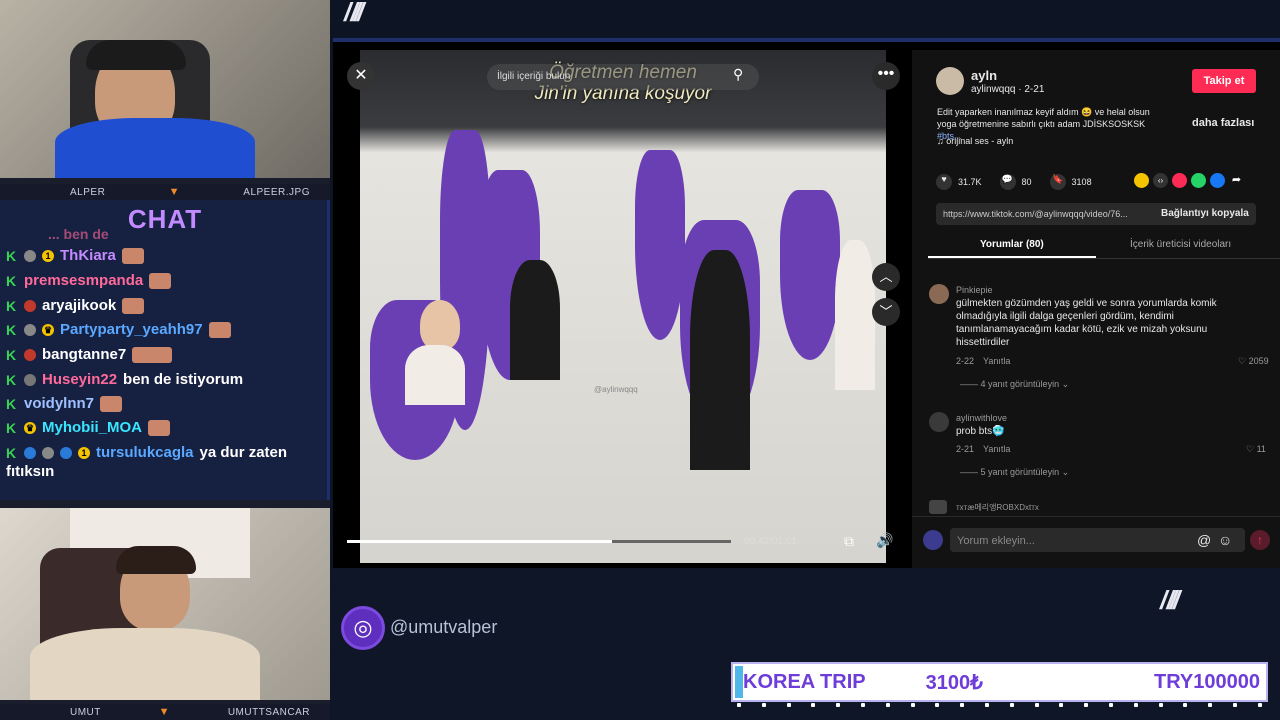  I want to click on chat-message: K ♛ Partyparty_yeahh97, so click(163, 329).